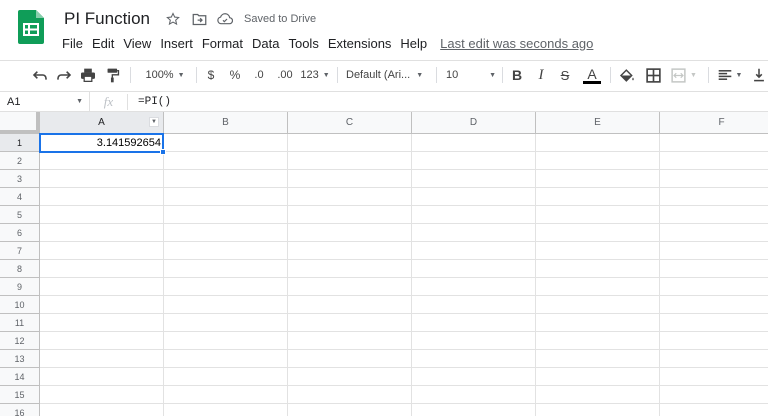 The width and height of the screenshot is (768, 416). What do you see at coordinates (226, 305) in the screenshot?
I see `cell-b10` at bounding box center [226, 305].